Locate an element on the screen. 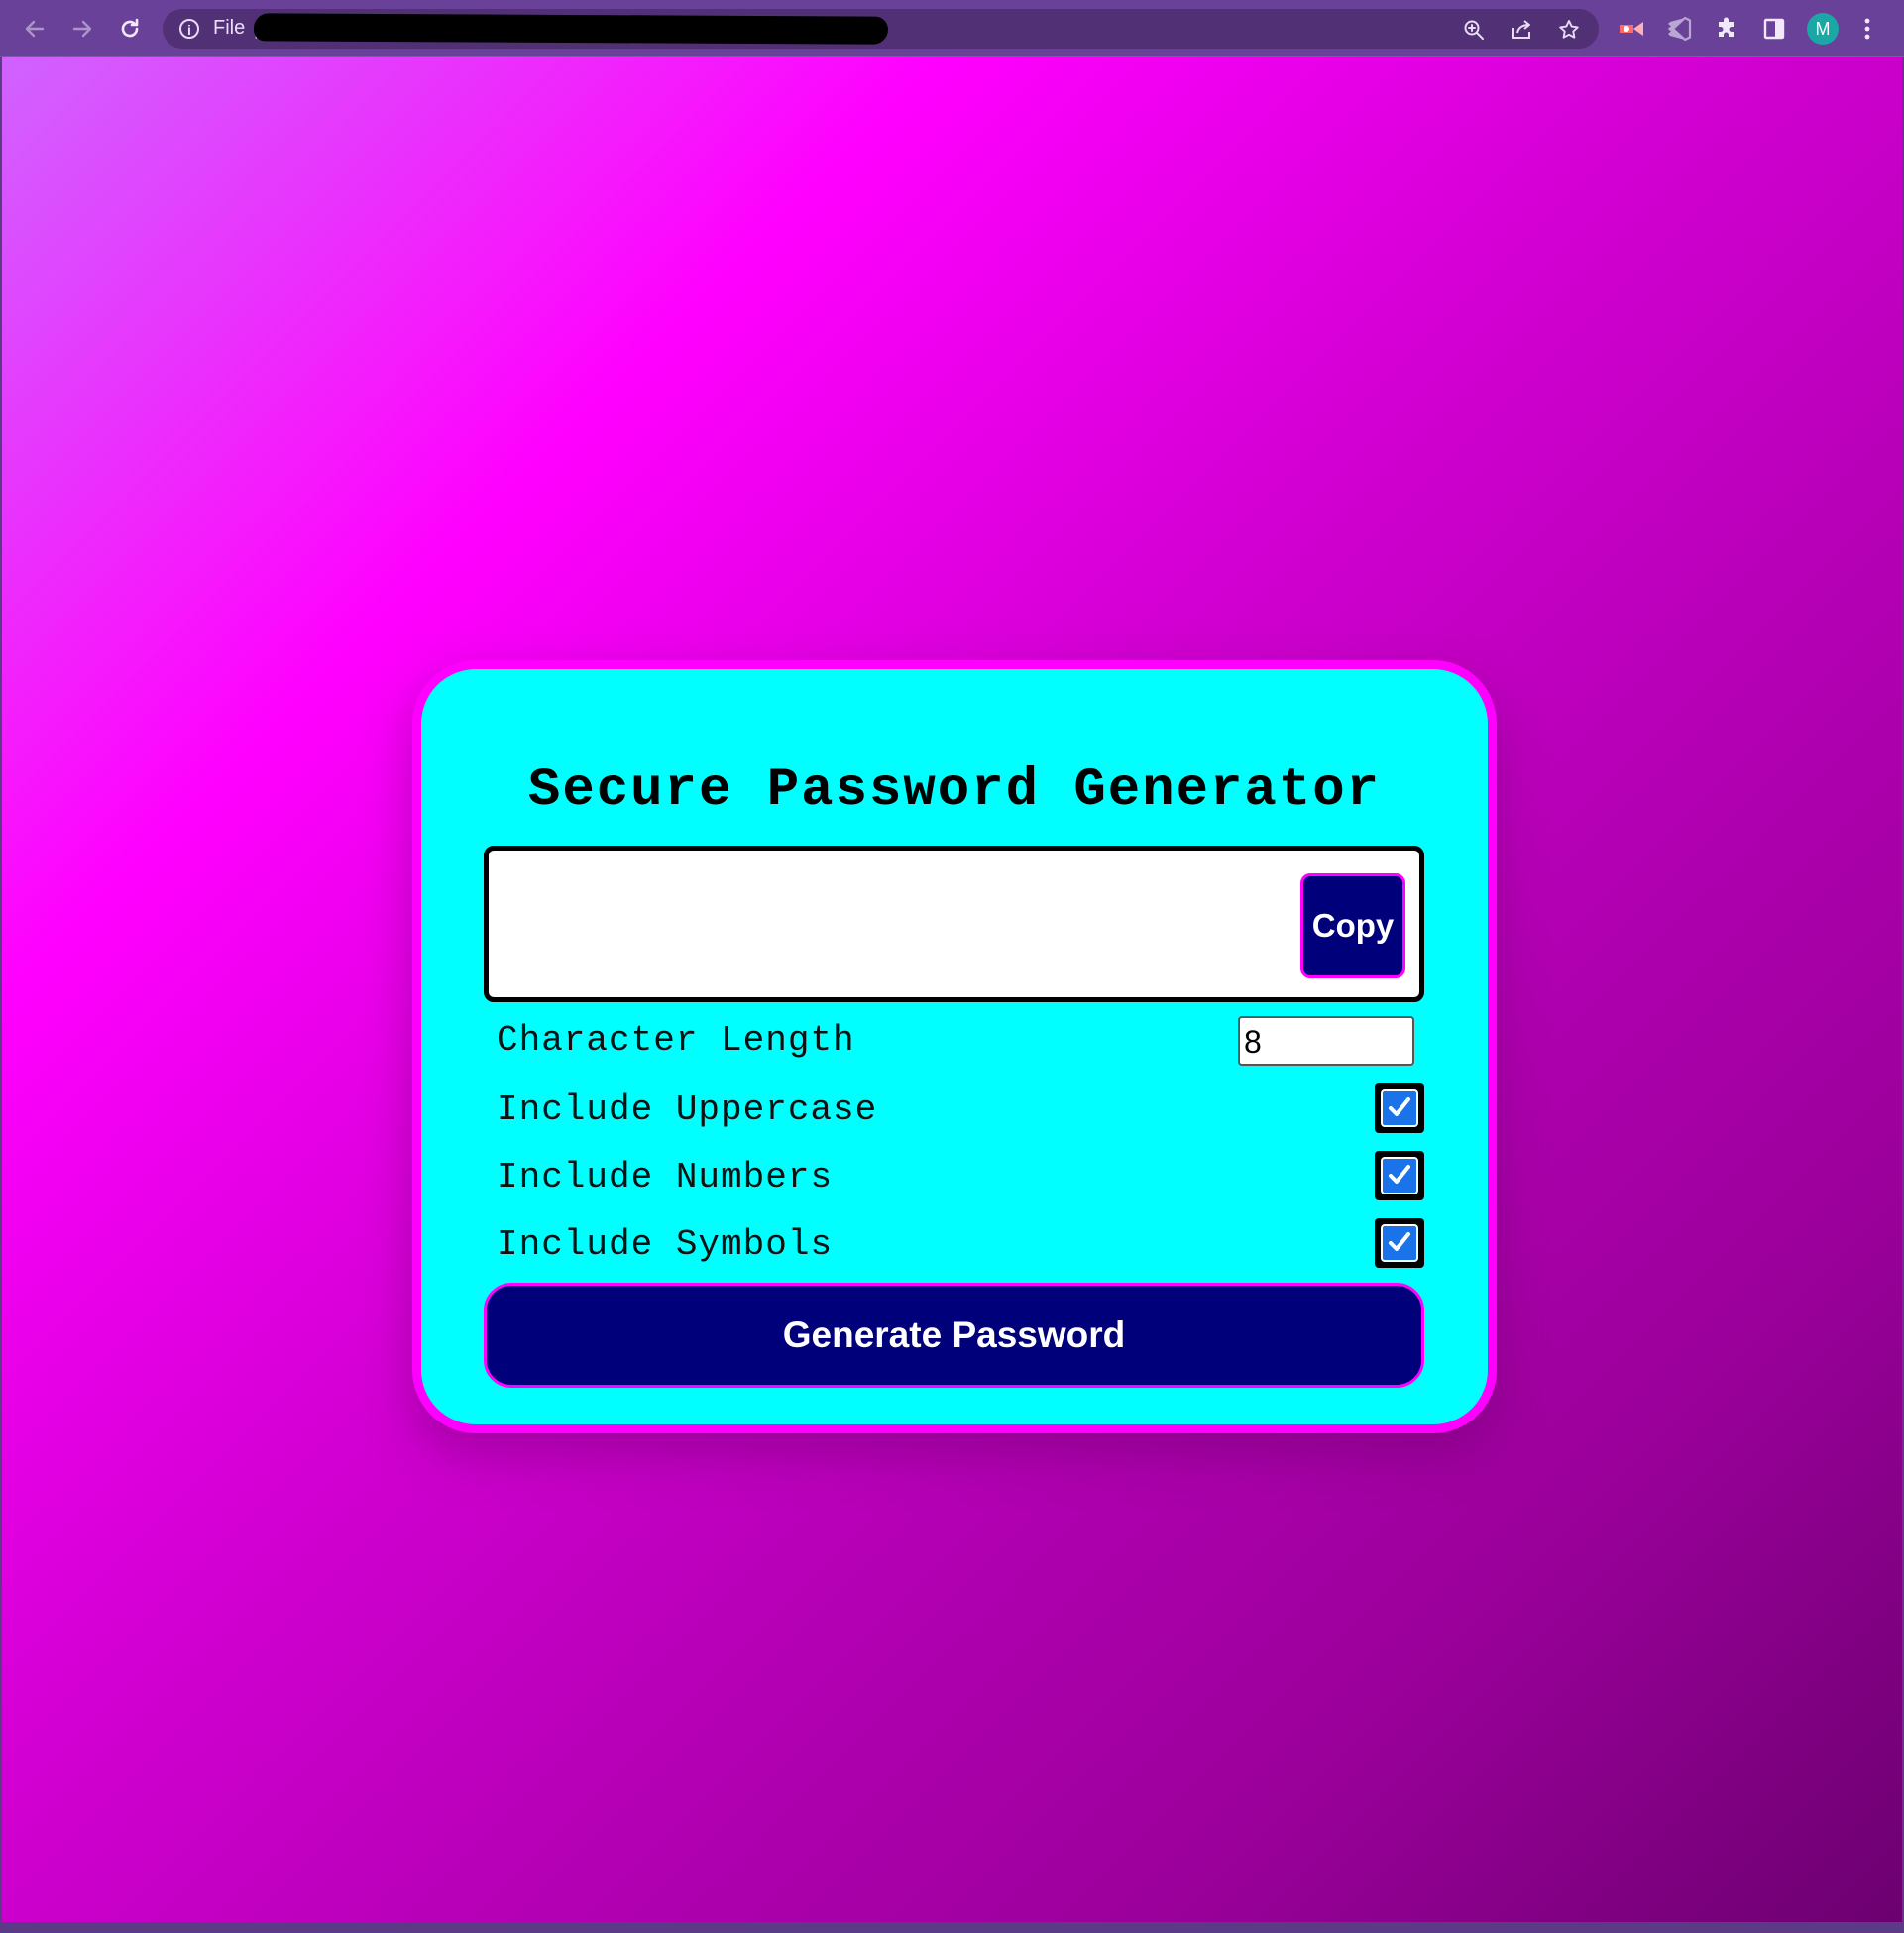 The image size is (1904, 1933). screen-recorder-extension-icon is located at coordinates (1631, 29).